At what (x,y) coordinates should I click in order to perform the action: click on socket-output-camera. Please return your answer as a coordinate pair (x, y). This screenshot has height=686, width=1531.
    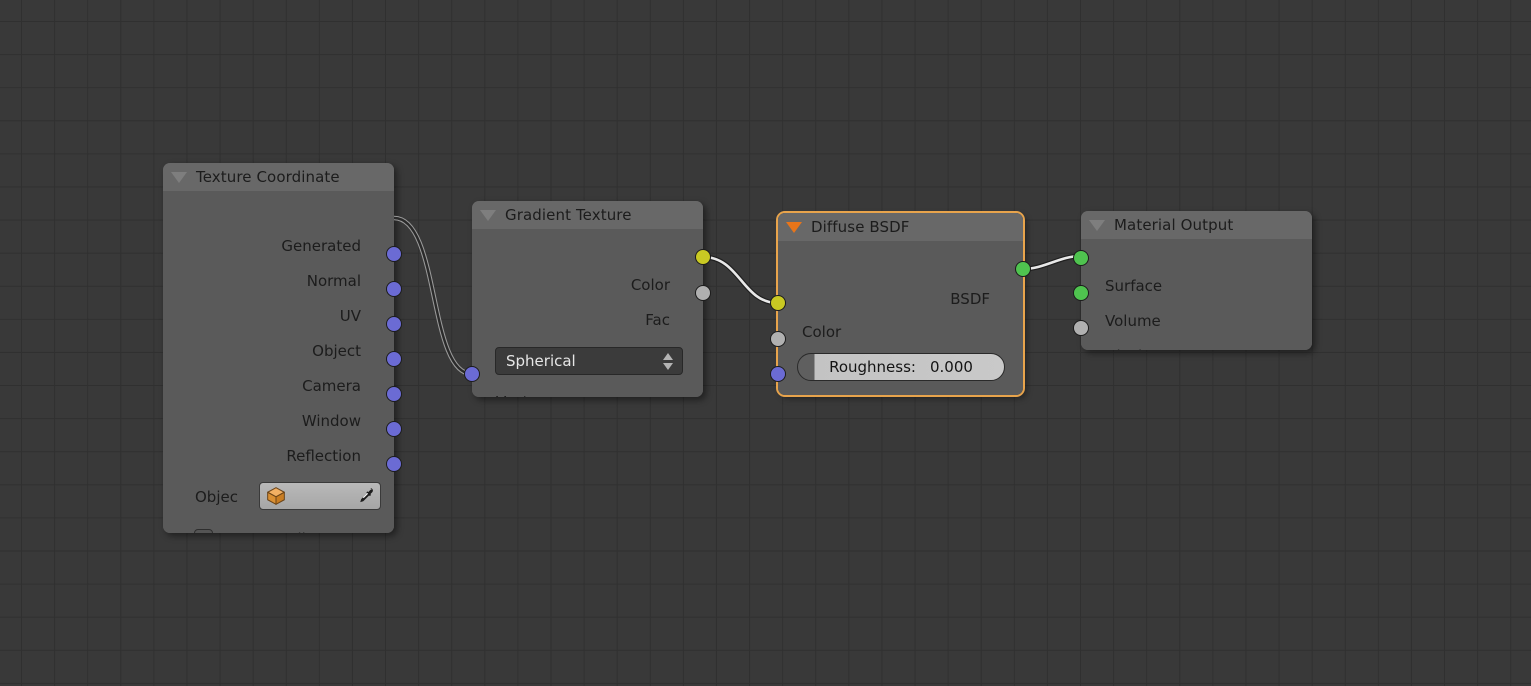
    Looking at the image, I should click on (394, 394).